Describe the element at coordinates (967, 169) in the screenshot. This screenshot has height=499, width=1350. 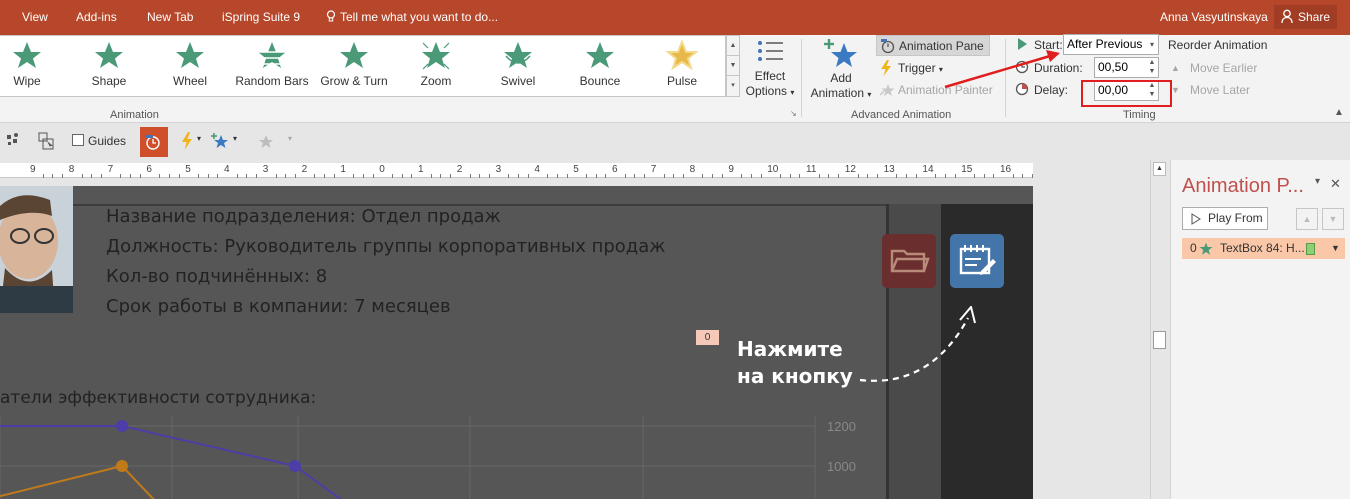
I see `ruler-number: 15` at that location.